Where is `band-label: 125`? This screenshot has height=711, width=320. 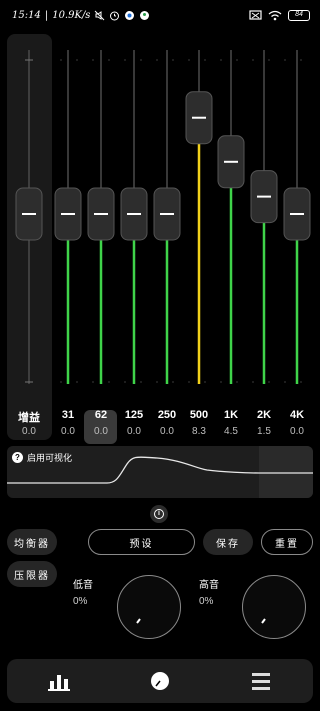
band-label: 125 is located at coordinates (134, 415).